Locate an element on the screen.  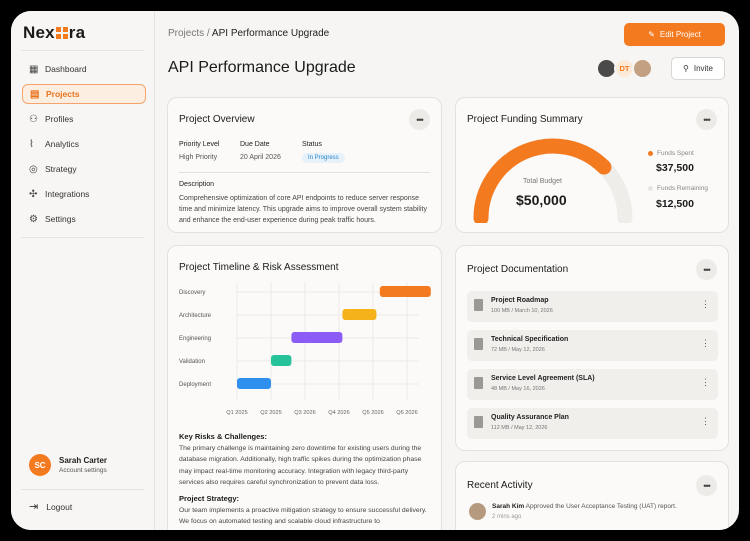
row-label: Engineering is located at coordinates (195, 339).